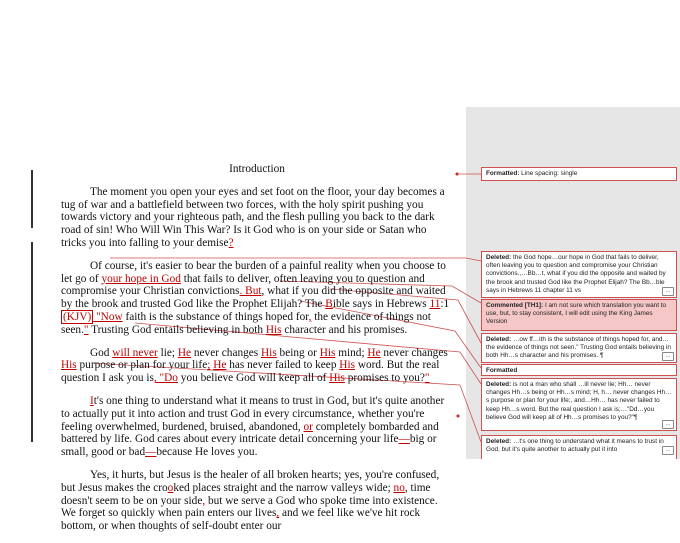  Describe the element at coordinates (435, 304) in the screenshot. I see `inserted-text: 11` at that location.